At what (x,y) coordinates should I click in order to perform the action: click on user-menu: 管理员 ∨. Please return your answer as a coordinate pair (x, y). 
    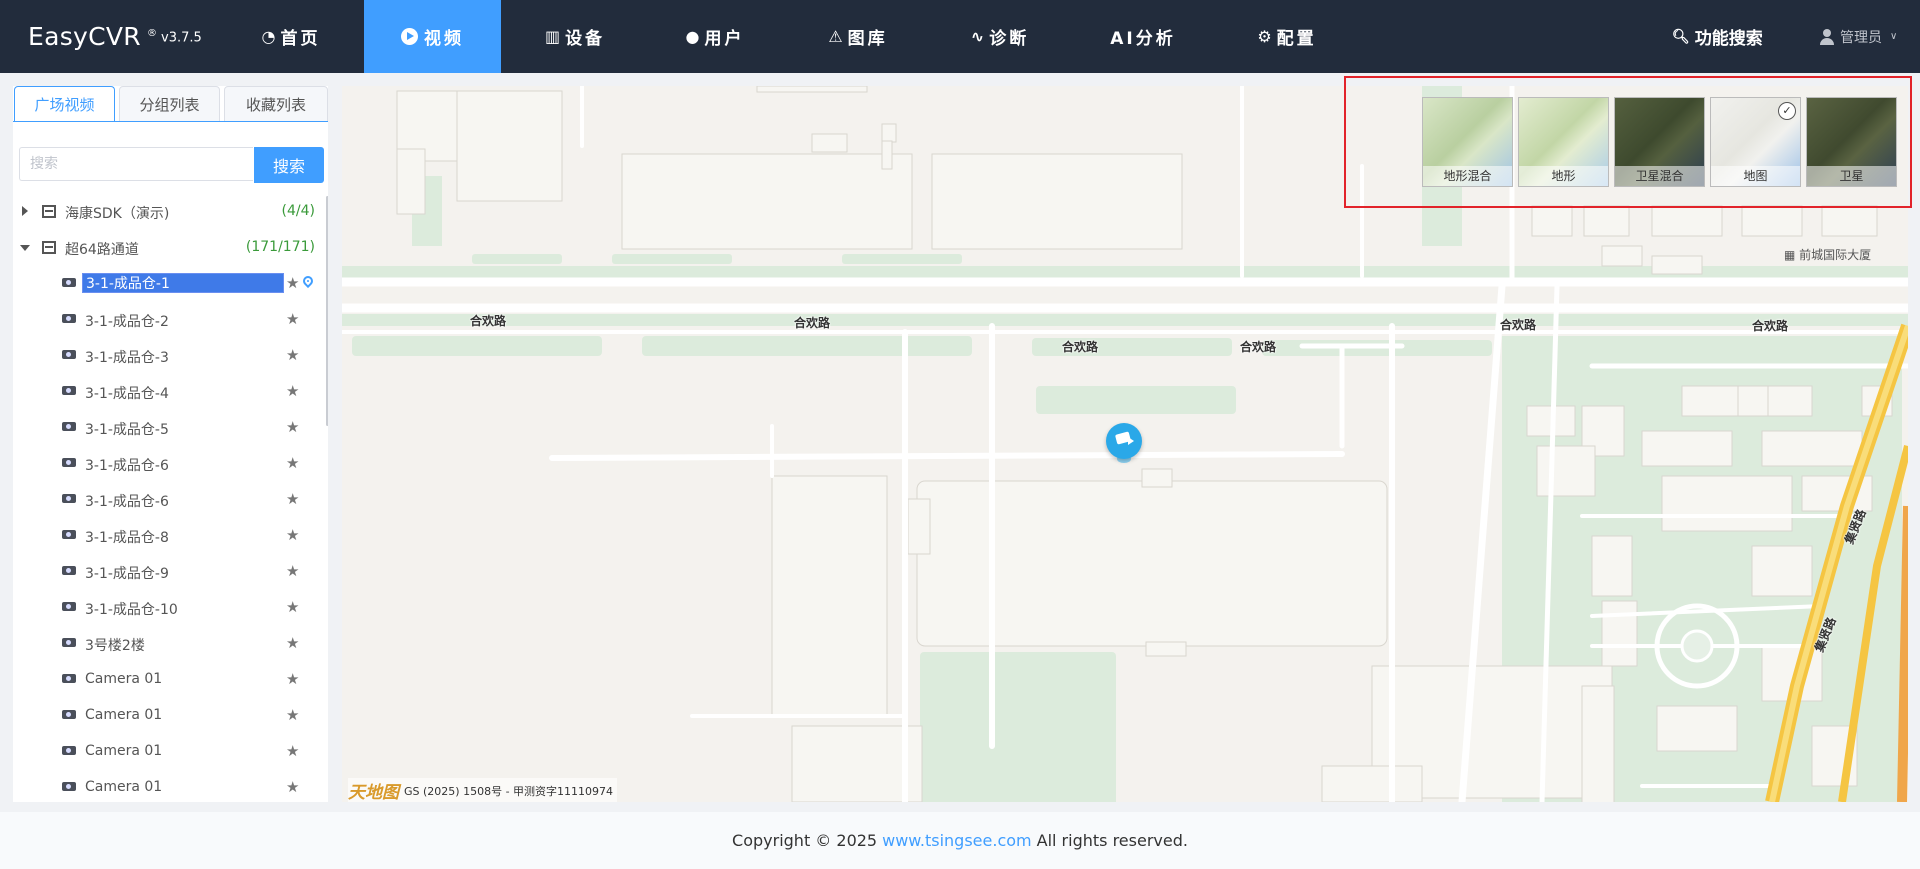
    Looking at the image, I should click on (1858, 36).